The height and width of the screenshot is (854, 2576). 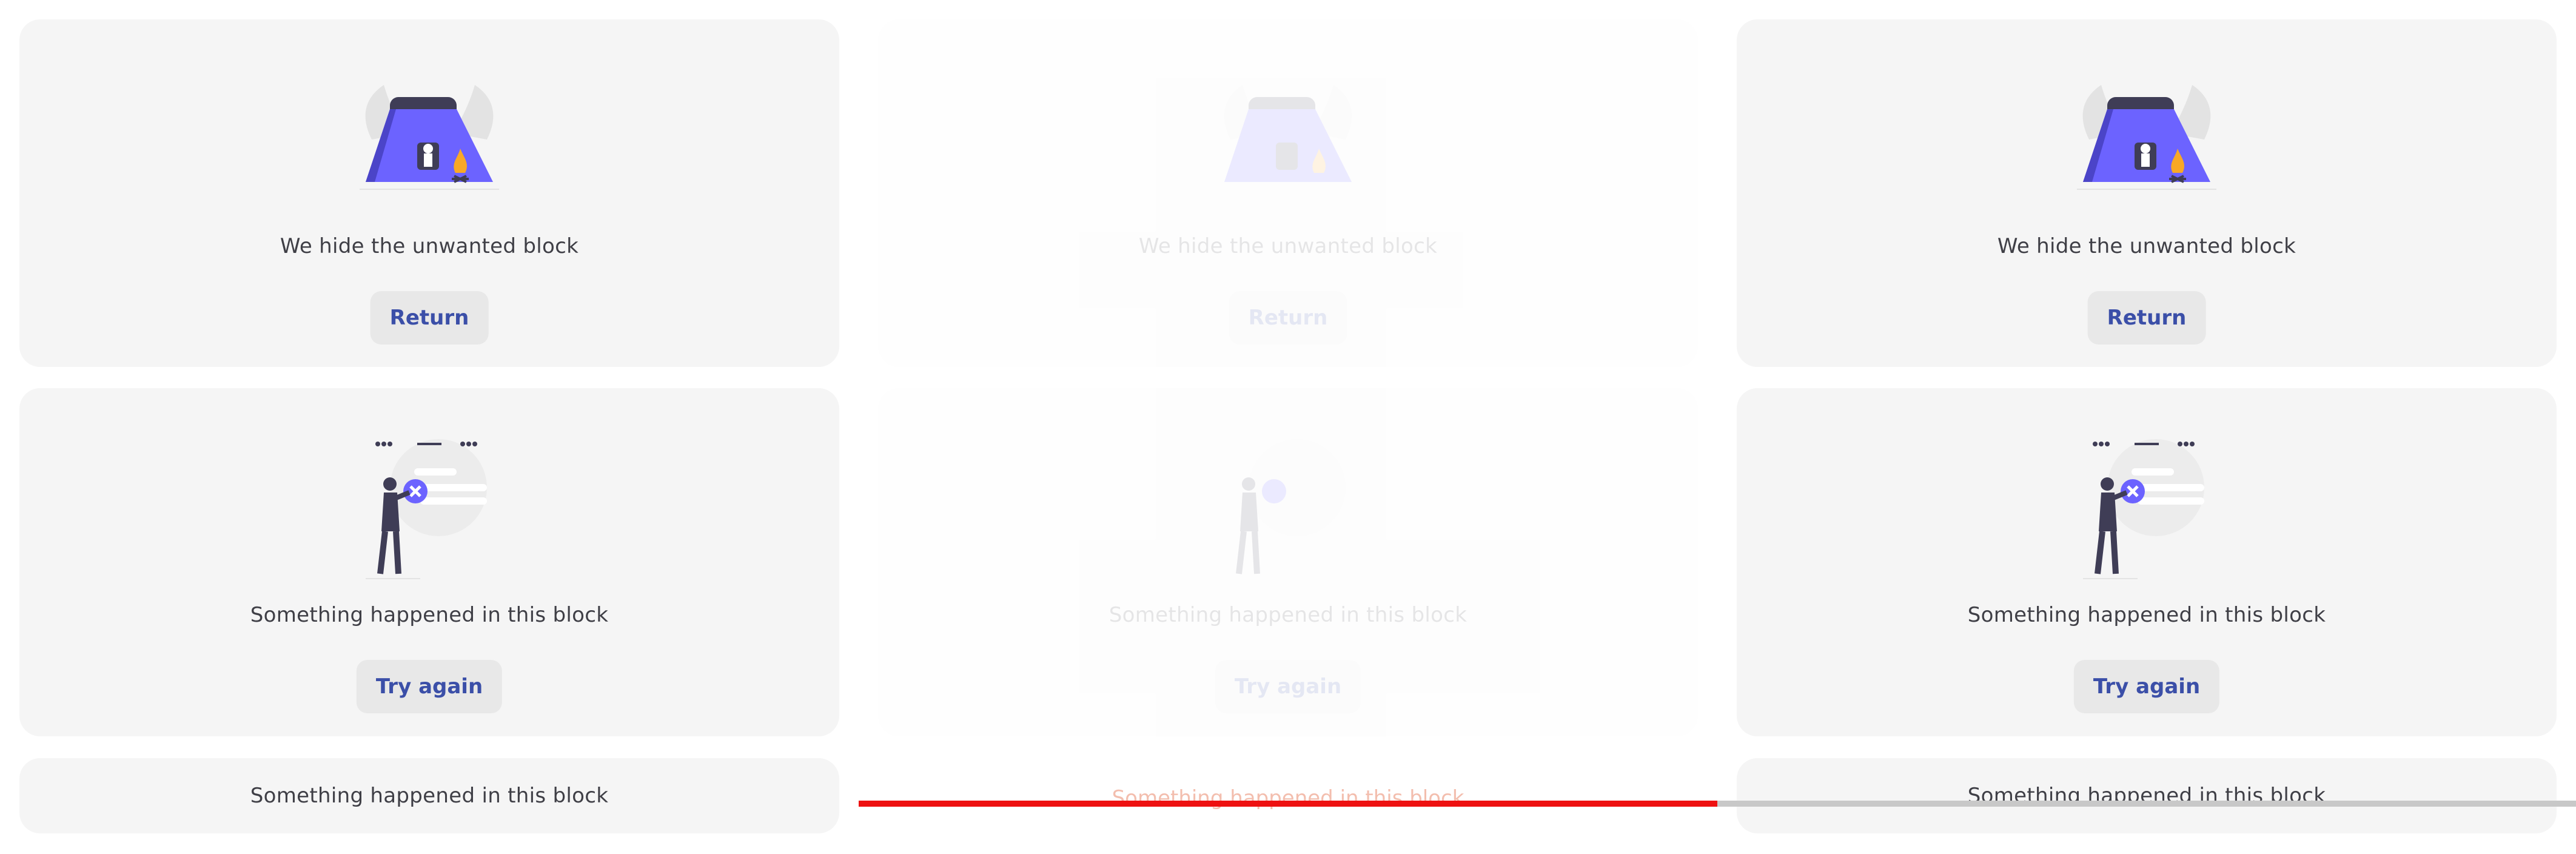 I want to click on faded-block-message: Something happened in this block, so click(x=1288, y=798).